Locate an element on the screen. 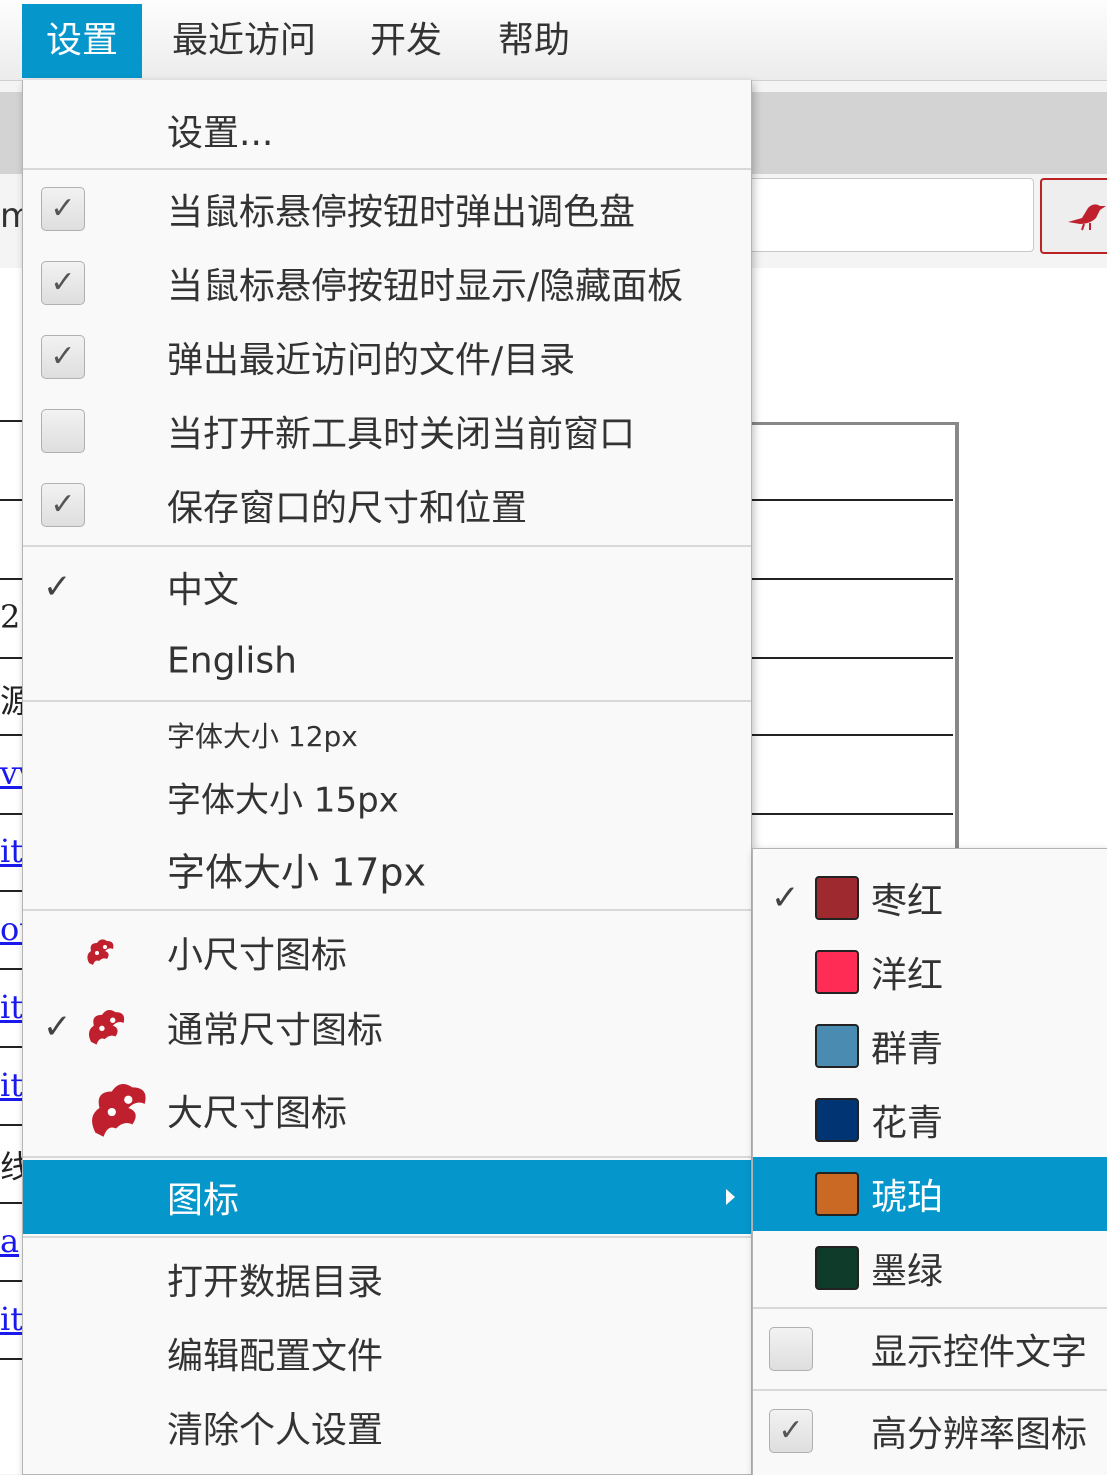 Image resolution: width=1107 pixels, height=1475 pixels. menu-item-label: 打开数据目录 is located at coordinates (275, 1282).